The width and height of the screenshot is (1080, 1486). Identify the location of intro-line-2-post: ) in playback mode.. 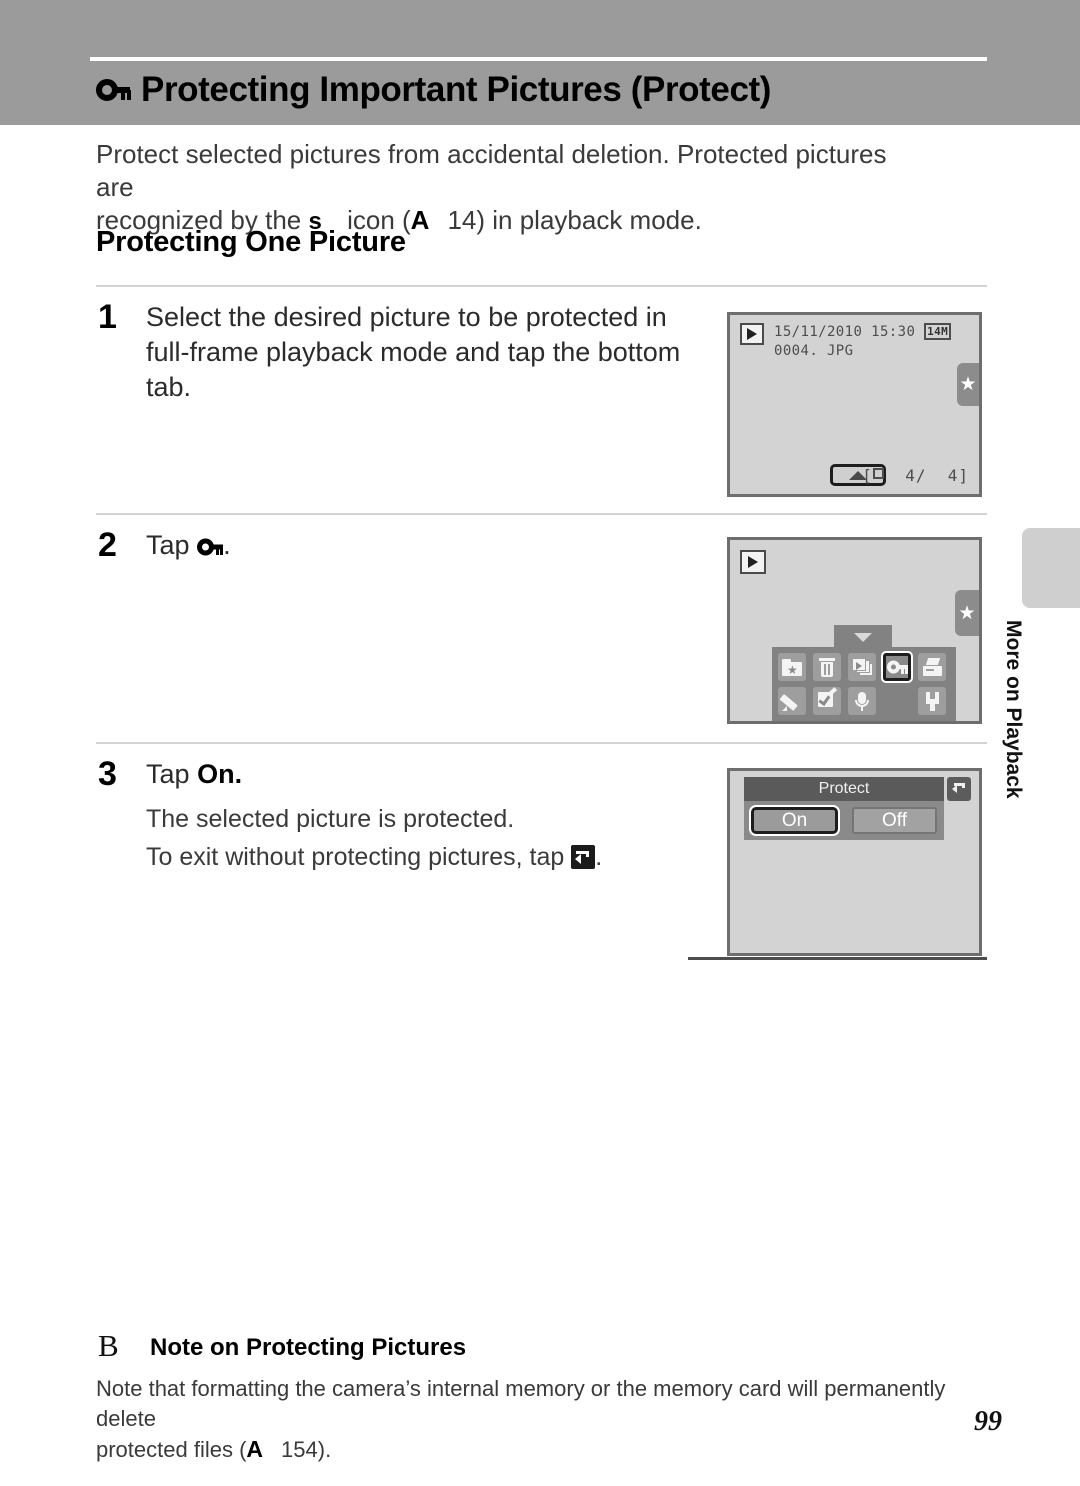
(589, 220).